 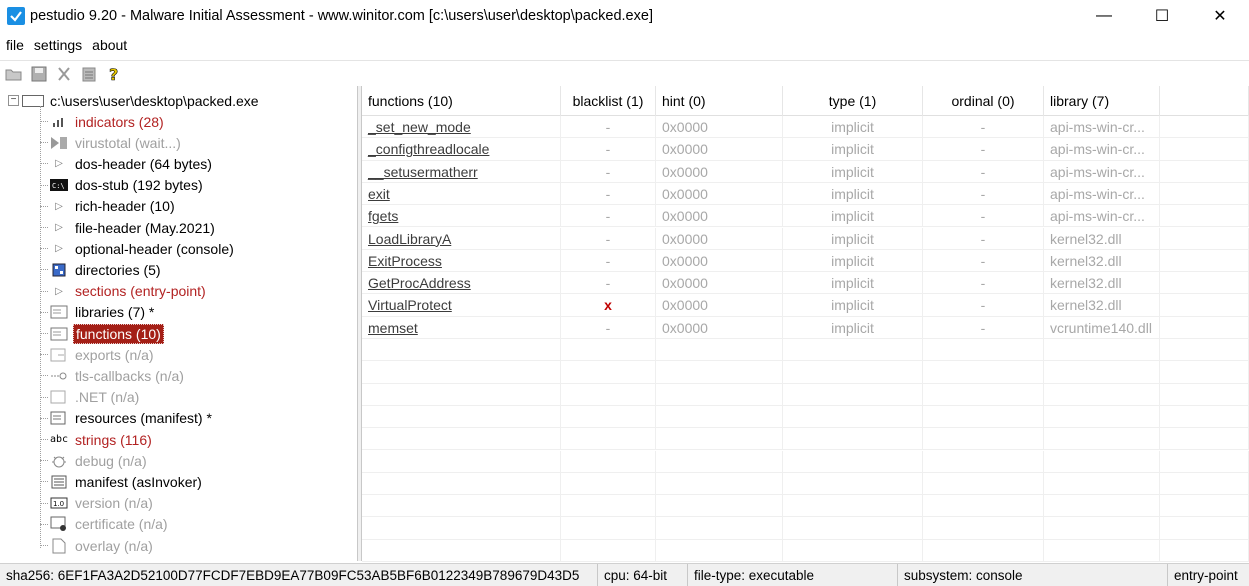 I want to click on cell-function, so click(x=461, y=506).